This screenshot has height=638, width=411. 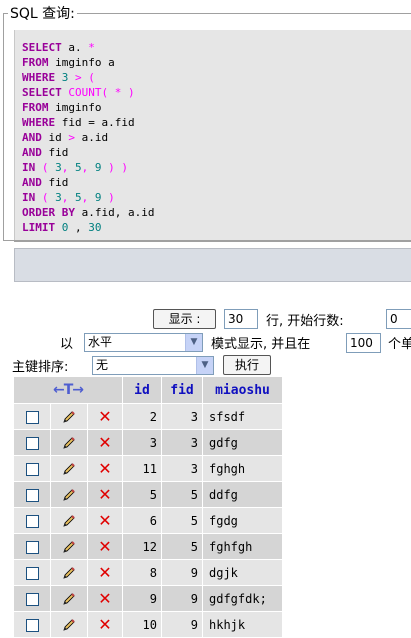 I want to click on cell-id: 6, so click(x=142, y=520).